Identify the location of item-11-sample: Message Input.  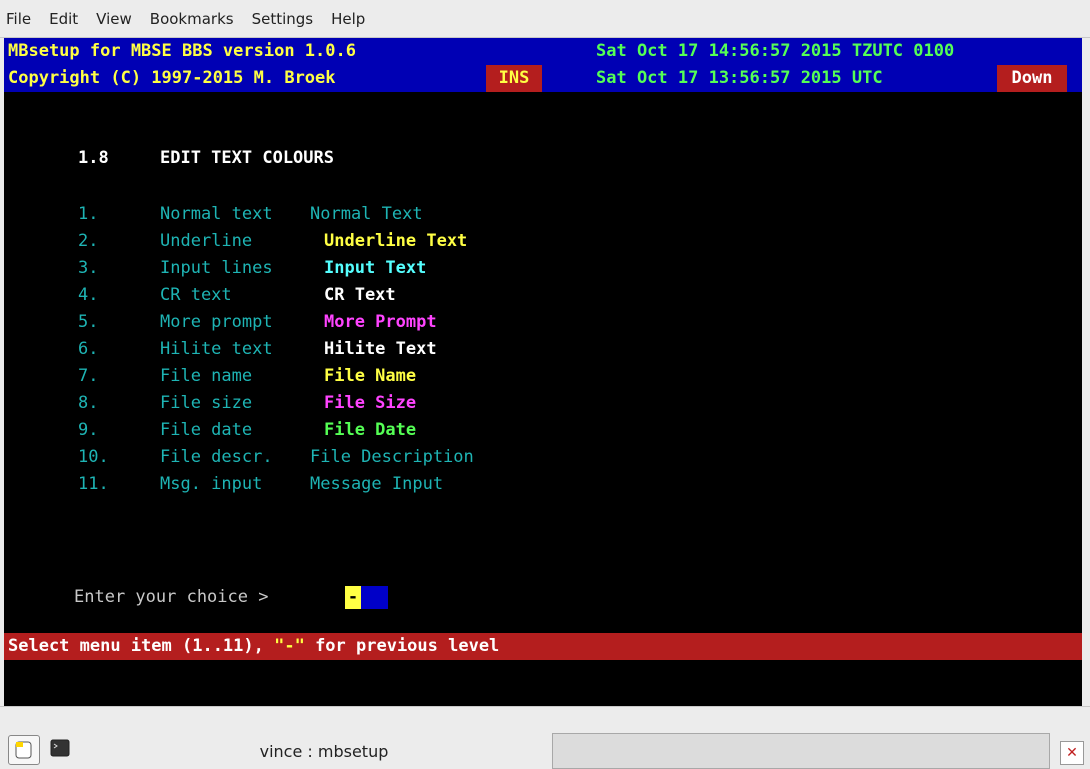
(377, 484).